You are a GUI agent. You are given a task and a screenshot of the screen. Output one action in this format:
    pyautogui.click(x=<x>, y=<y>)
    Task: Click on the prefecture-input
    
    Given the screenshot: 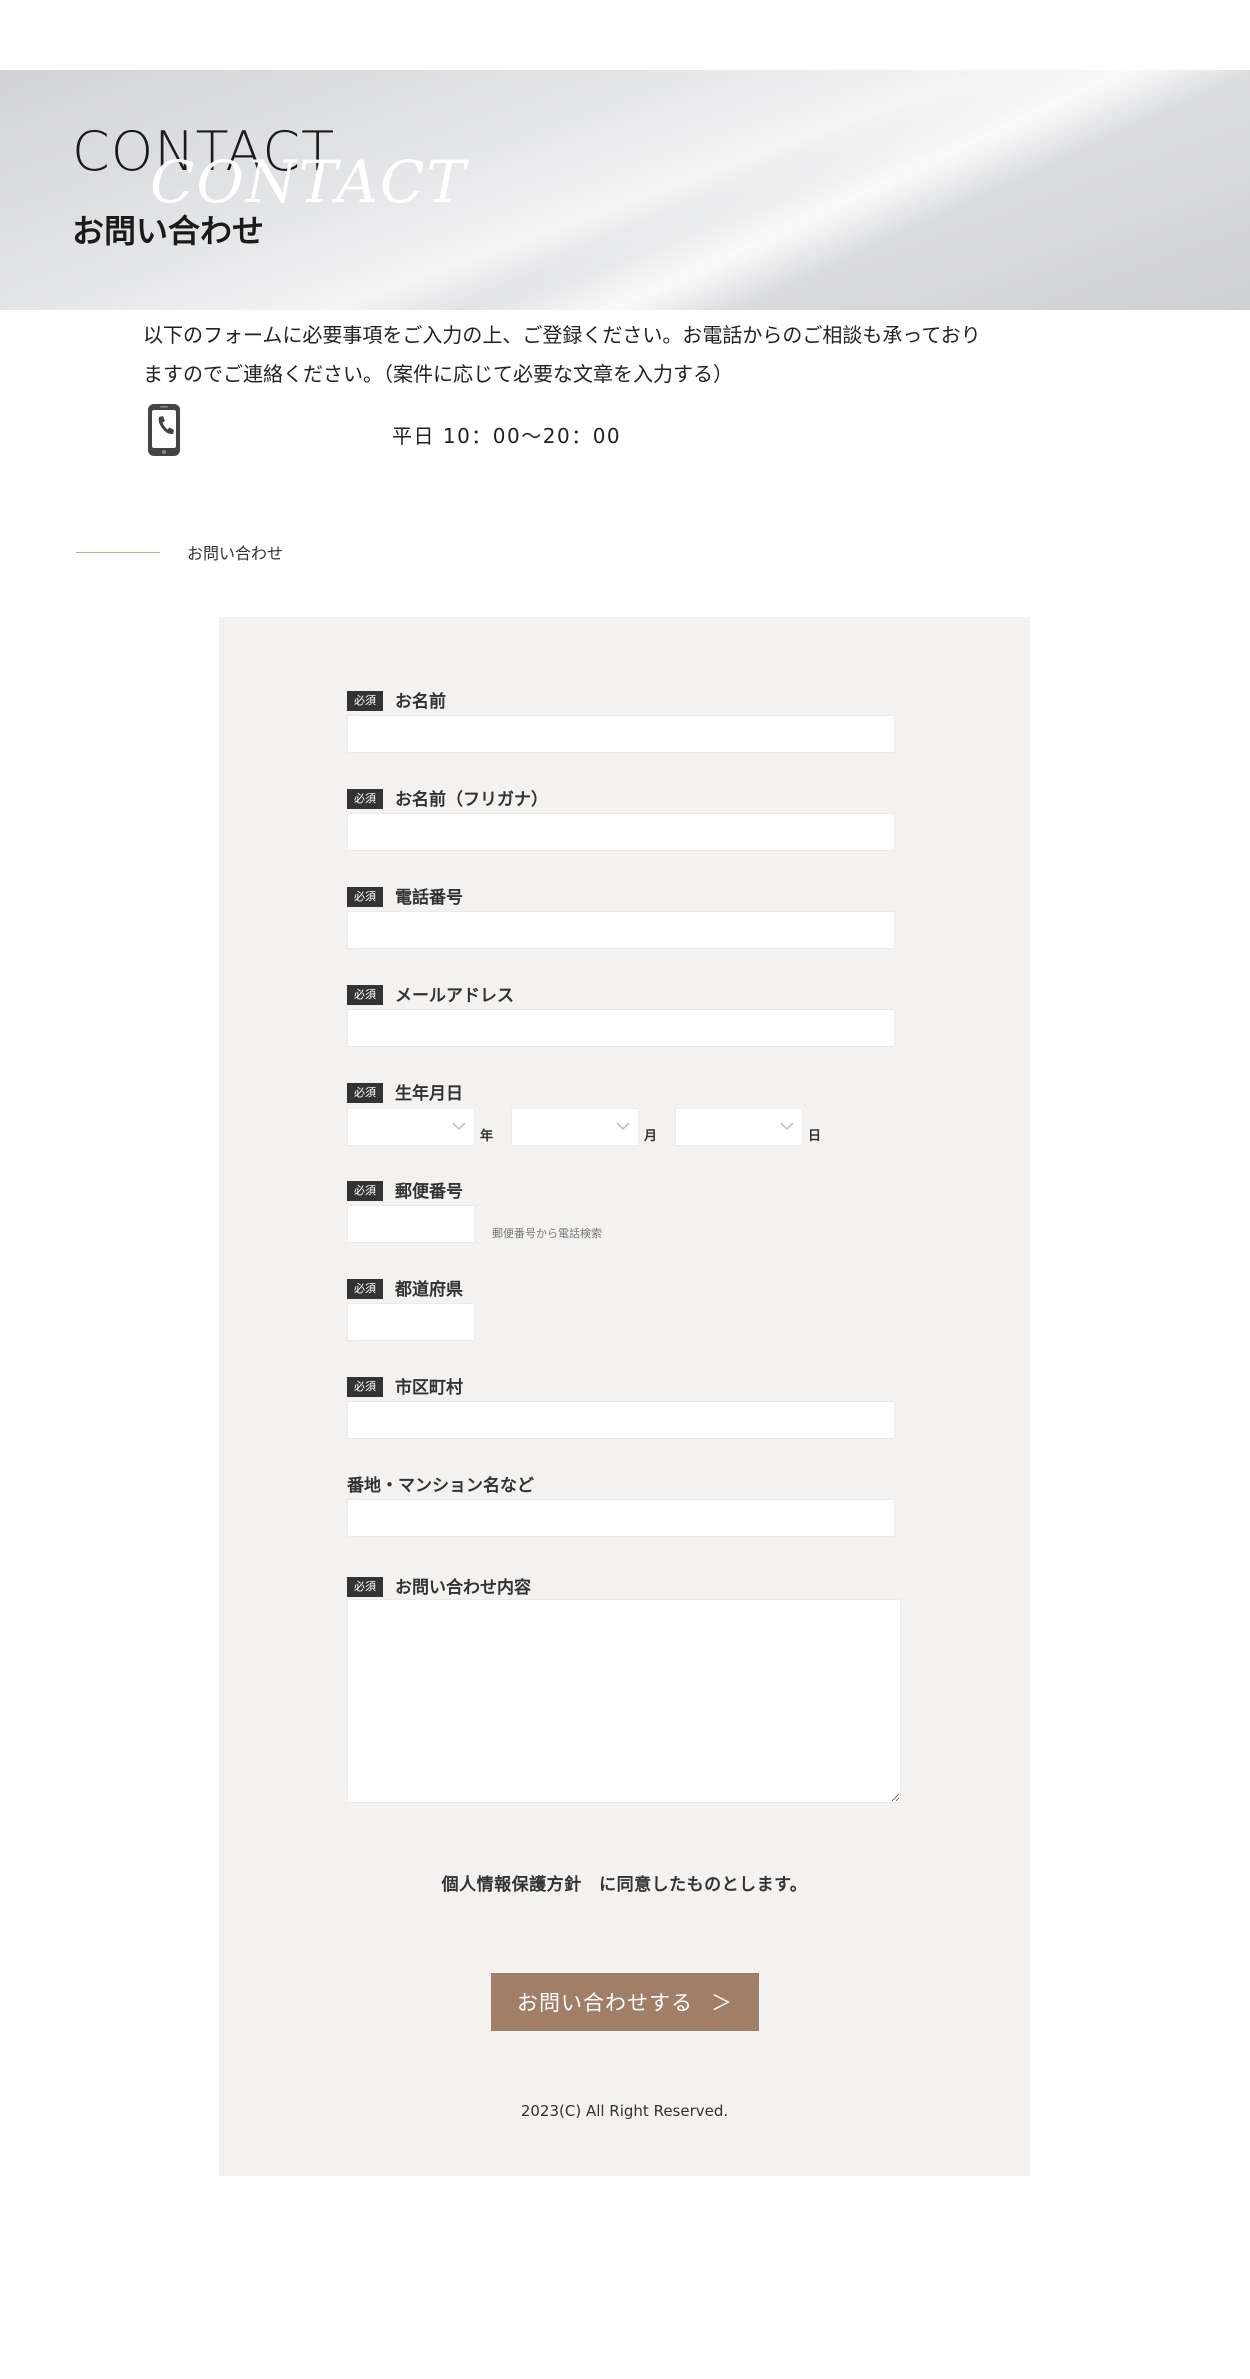 What is the action you would take?
    pyautogui.click(x=411, y=1322)
    